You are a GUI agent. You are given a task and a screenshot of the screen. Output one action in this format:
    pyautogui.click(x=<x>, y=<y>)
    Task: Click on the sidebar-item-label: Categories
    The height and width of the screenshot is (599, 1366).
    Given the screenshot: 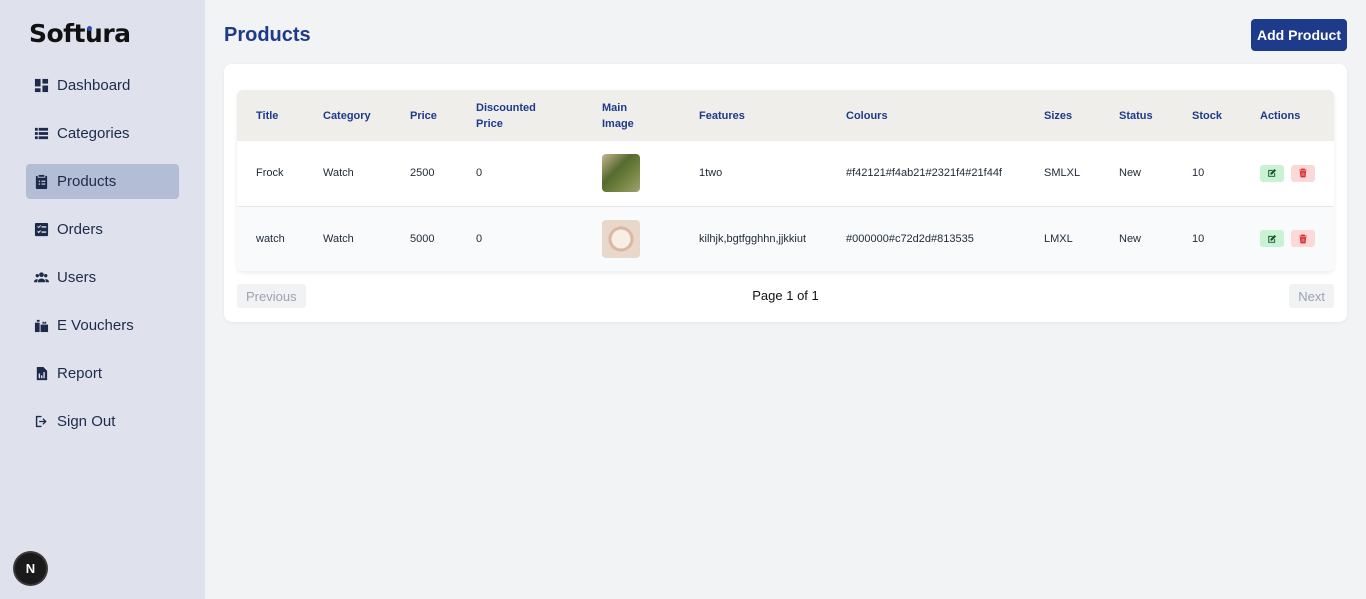 What is the action you would take?
    pyautogui.click(x=93, y=133)
    